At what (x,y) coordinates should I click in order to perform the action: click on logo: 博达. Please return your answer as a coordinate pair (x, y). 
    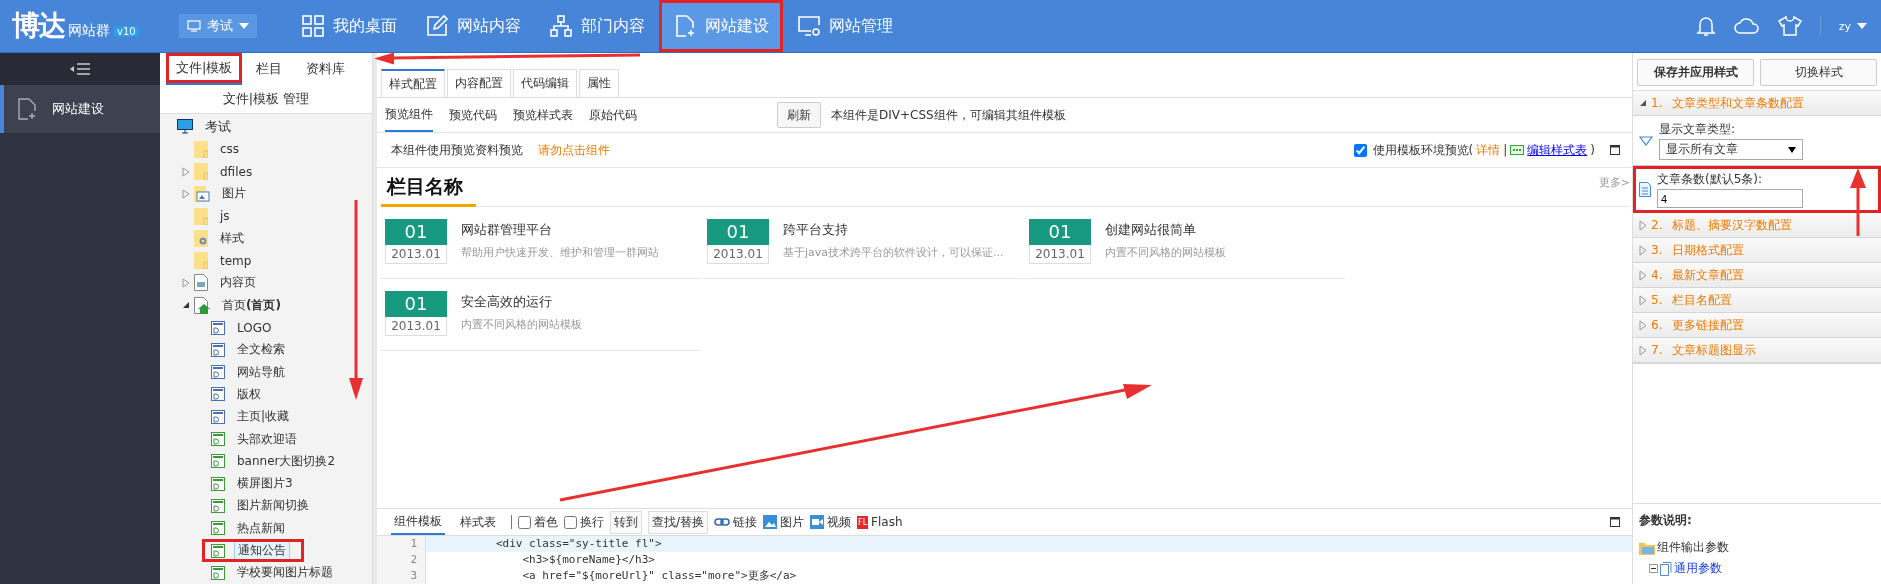
    Looking at the image, I should click on (38, 26).